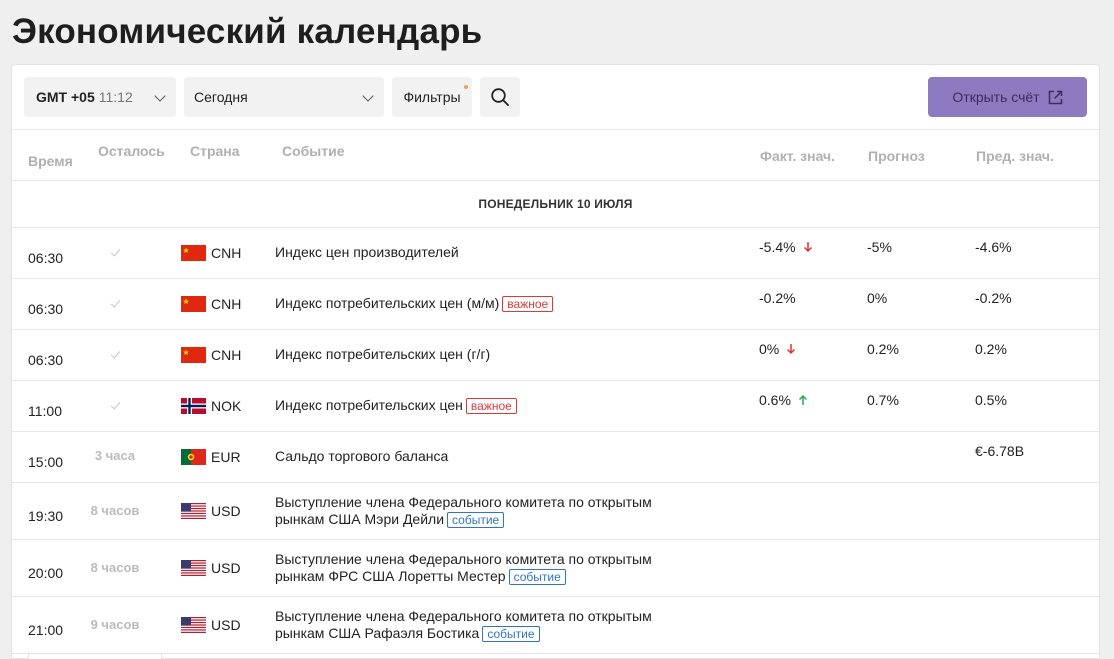  What do you see at coordinates (877, 298) in the screenshot?
I see `event-forecast: 0%` at bounding box center [877, 298].